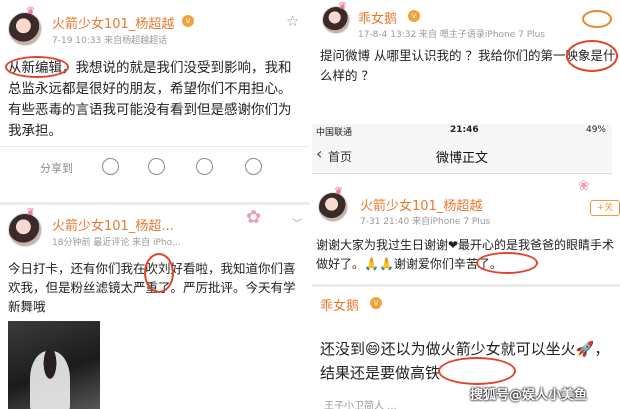 The image size is (620, 409). I want to click on divider, so click(155, 146).